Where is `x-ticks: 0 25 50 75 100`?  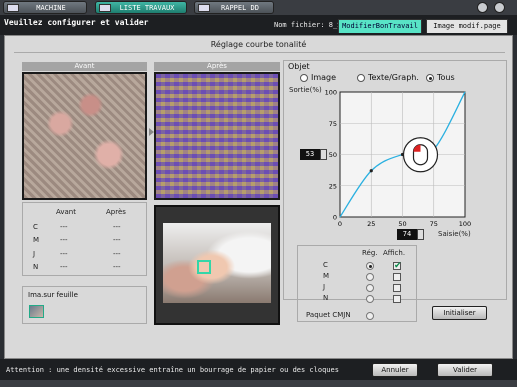 x-ticks: 0 25 50 75 100 is located at coordinates (404, 224).